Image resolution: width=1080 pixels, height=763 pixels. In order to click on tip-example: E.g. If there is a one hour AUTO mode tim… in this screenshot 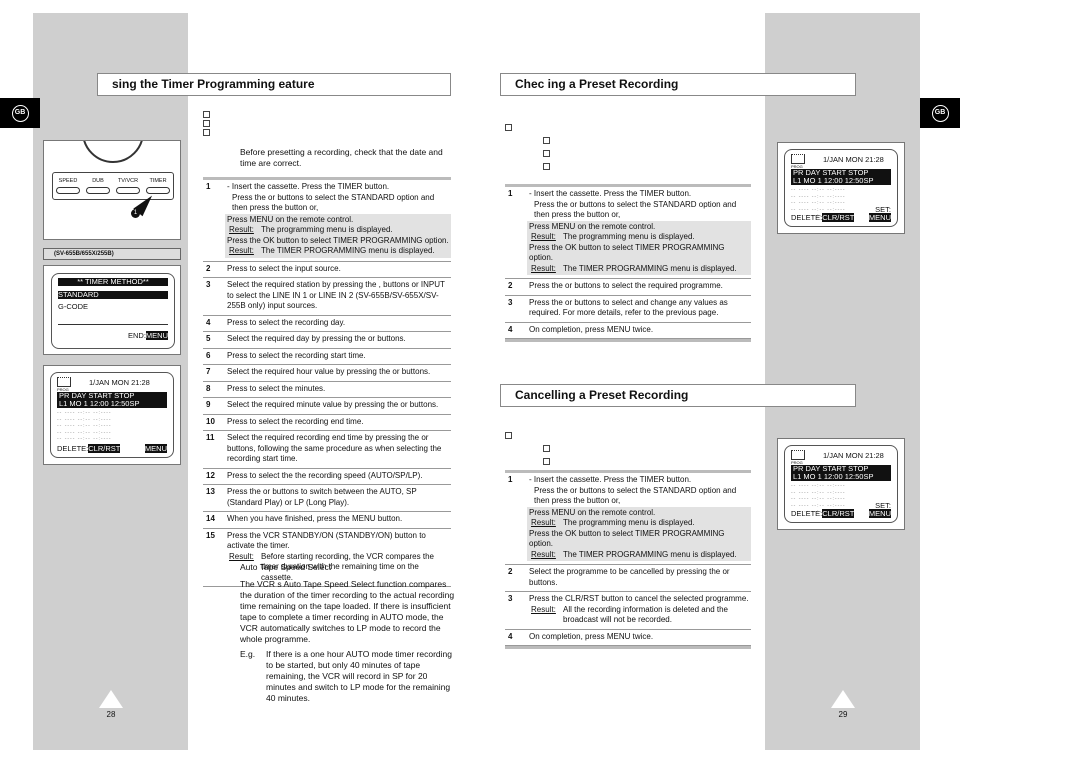, I will do `click(346, 676)`.